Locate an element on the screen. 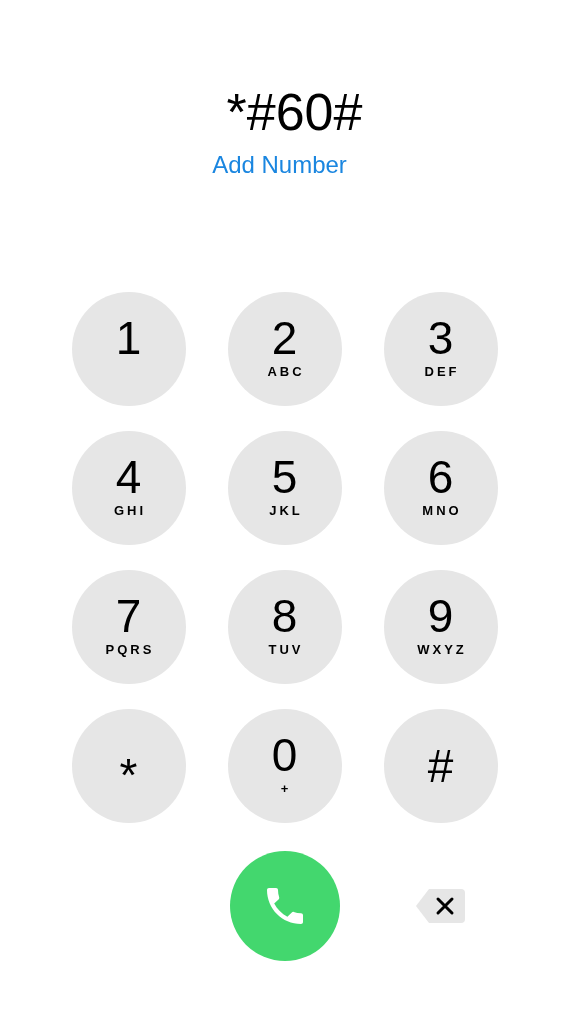 The image size is (569, 1024). digit-key: 4 GHI is located at coordinates (128, 488).